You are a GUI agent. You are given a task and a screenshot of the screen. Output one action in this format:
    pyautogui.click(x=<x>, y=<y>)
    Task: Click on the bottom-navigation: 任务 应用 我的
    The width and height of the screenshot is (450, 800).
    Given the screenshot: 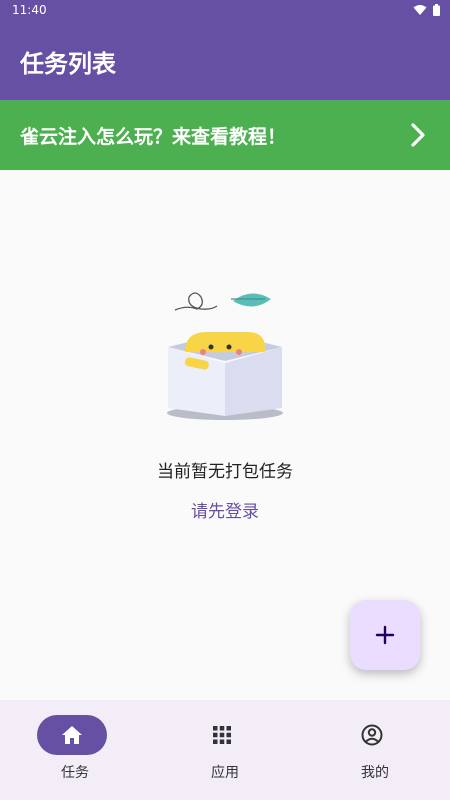 What is the action you would take?
    pyautogui.click(x=225, y=750)
    